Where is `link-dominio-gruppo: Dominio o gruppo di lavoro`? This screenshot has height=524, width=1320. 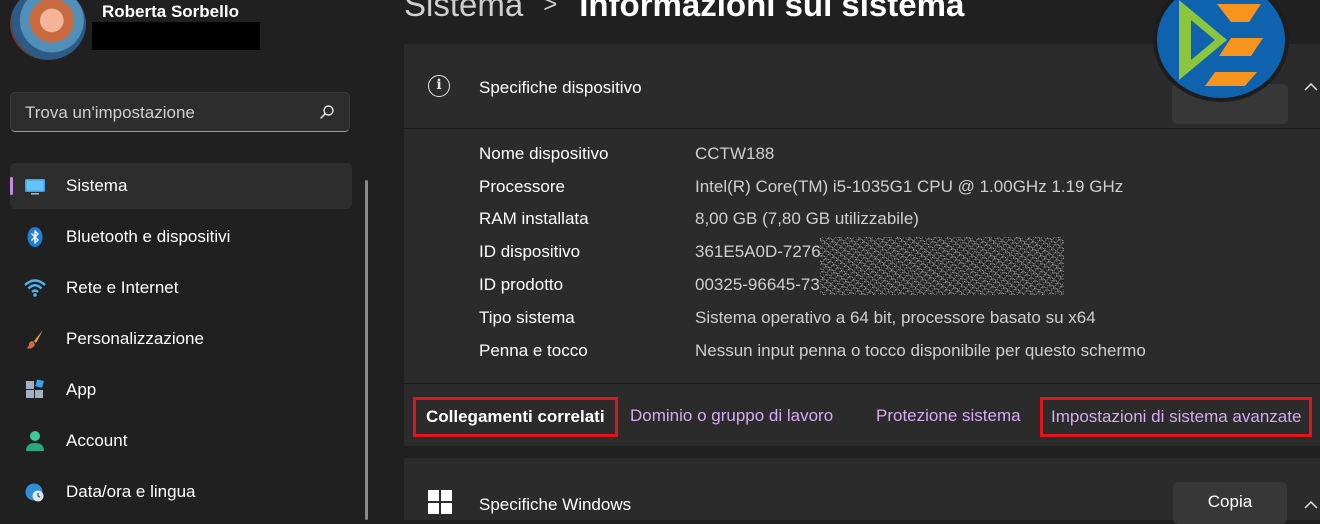 link-dominio-gruppo: Dominio o gruppo di lavoro is located at coordinates (731, 416).